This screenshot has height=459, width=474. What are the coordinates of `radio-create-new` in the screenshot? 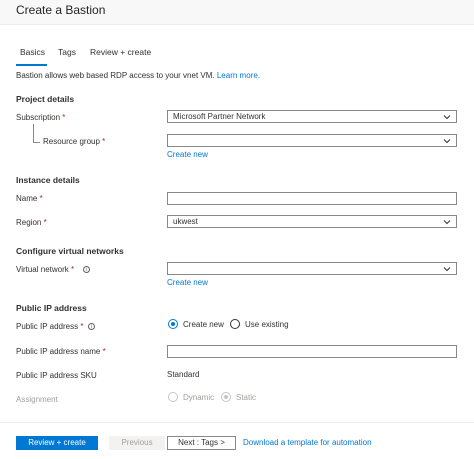 It's located at (173, 324).